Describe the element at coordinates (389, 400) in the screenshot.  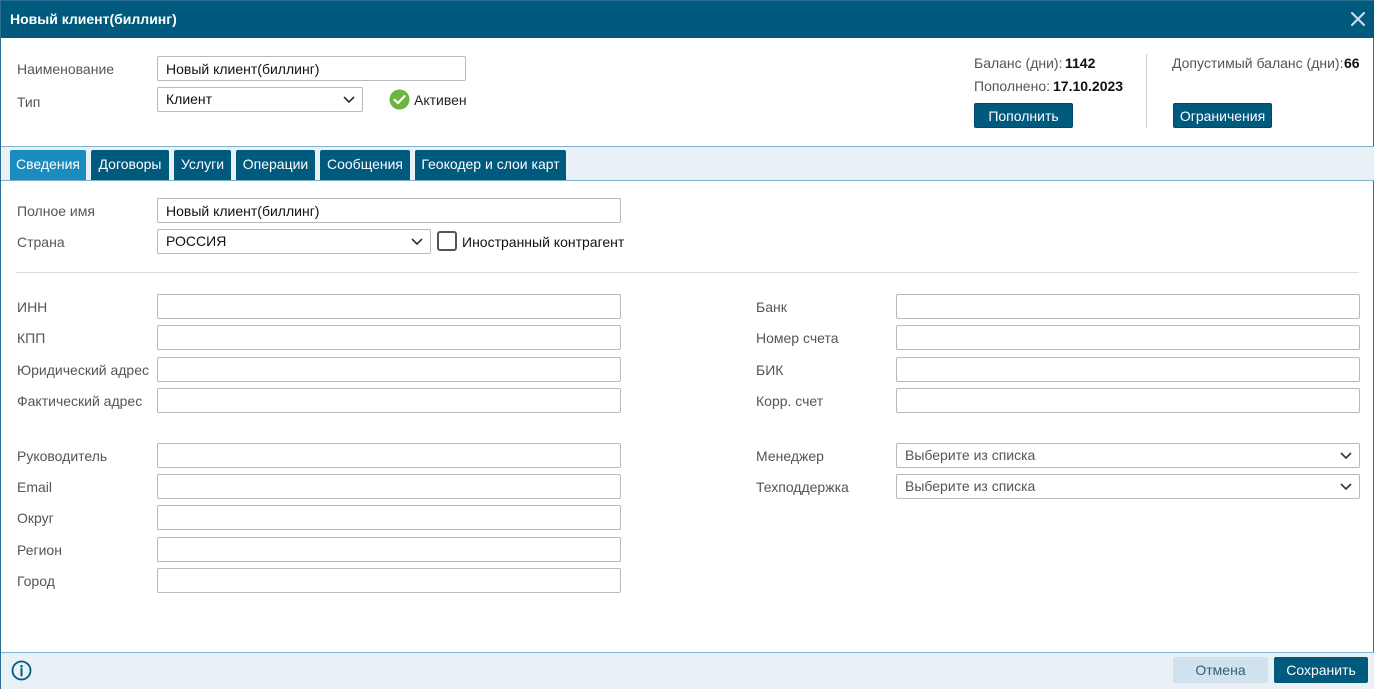
I see `actual-address-input` at that location.